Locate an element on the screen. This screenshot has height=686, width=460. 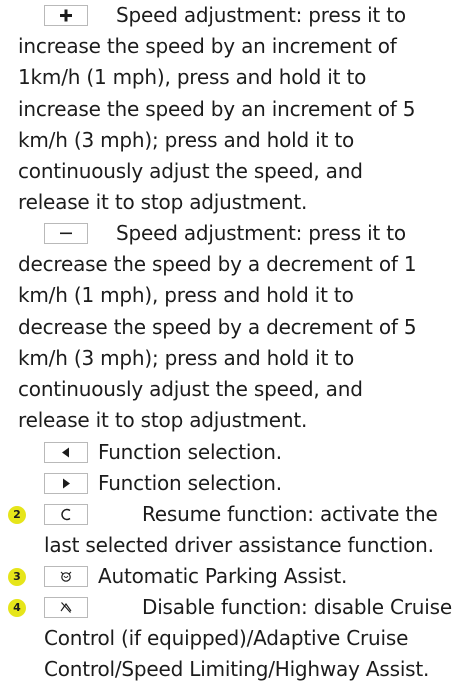
arrow-left-icon is located at coordinates (66, 452).